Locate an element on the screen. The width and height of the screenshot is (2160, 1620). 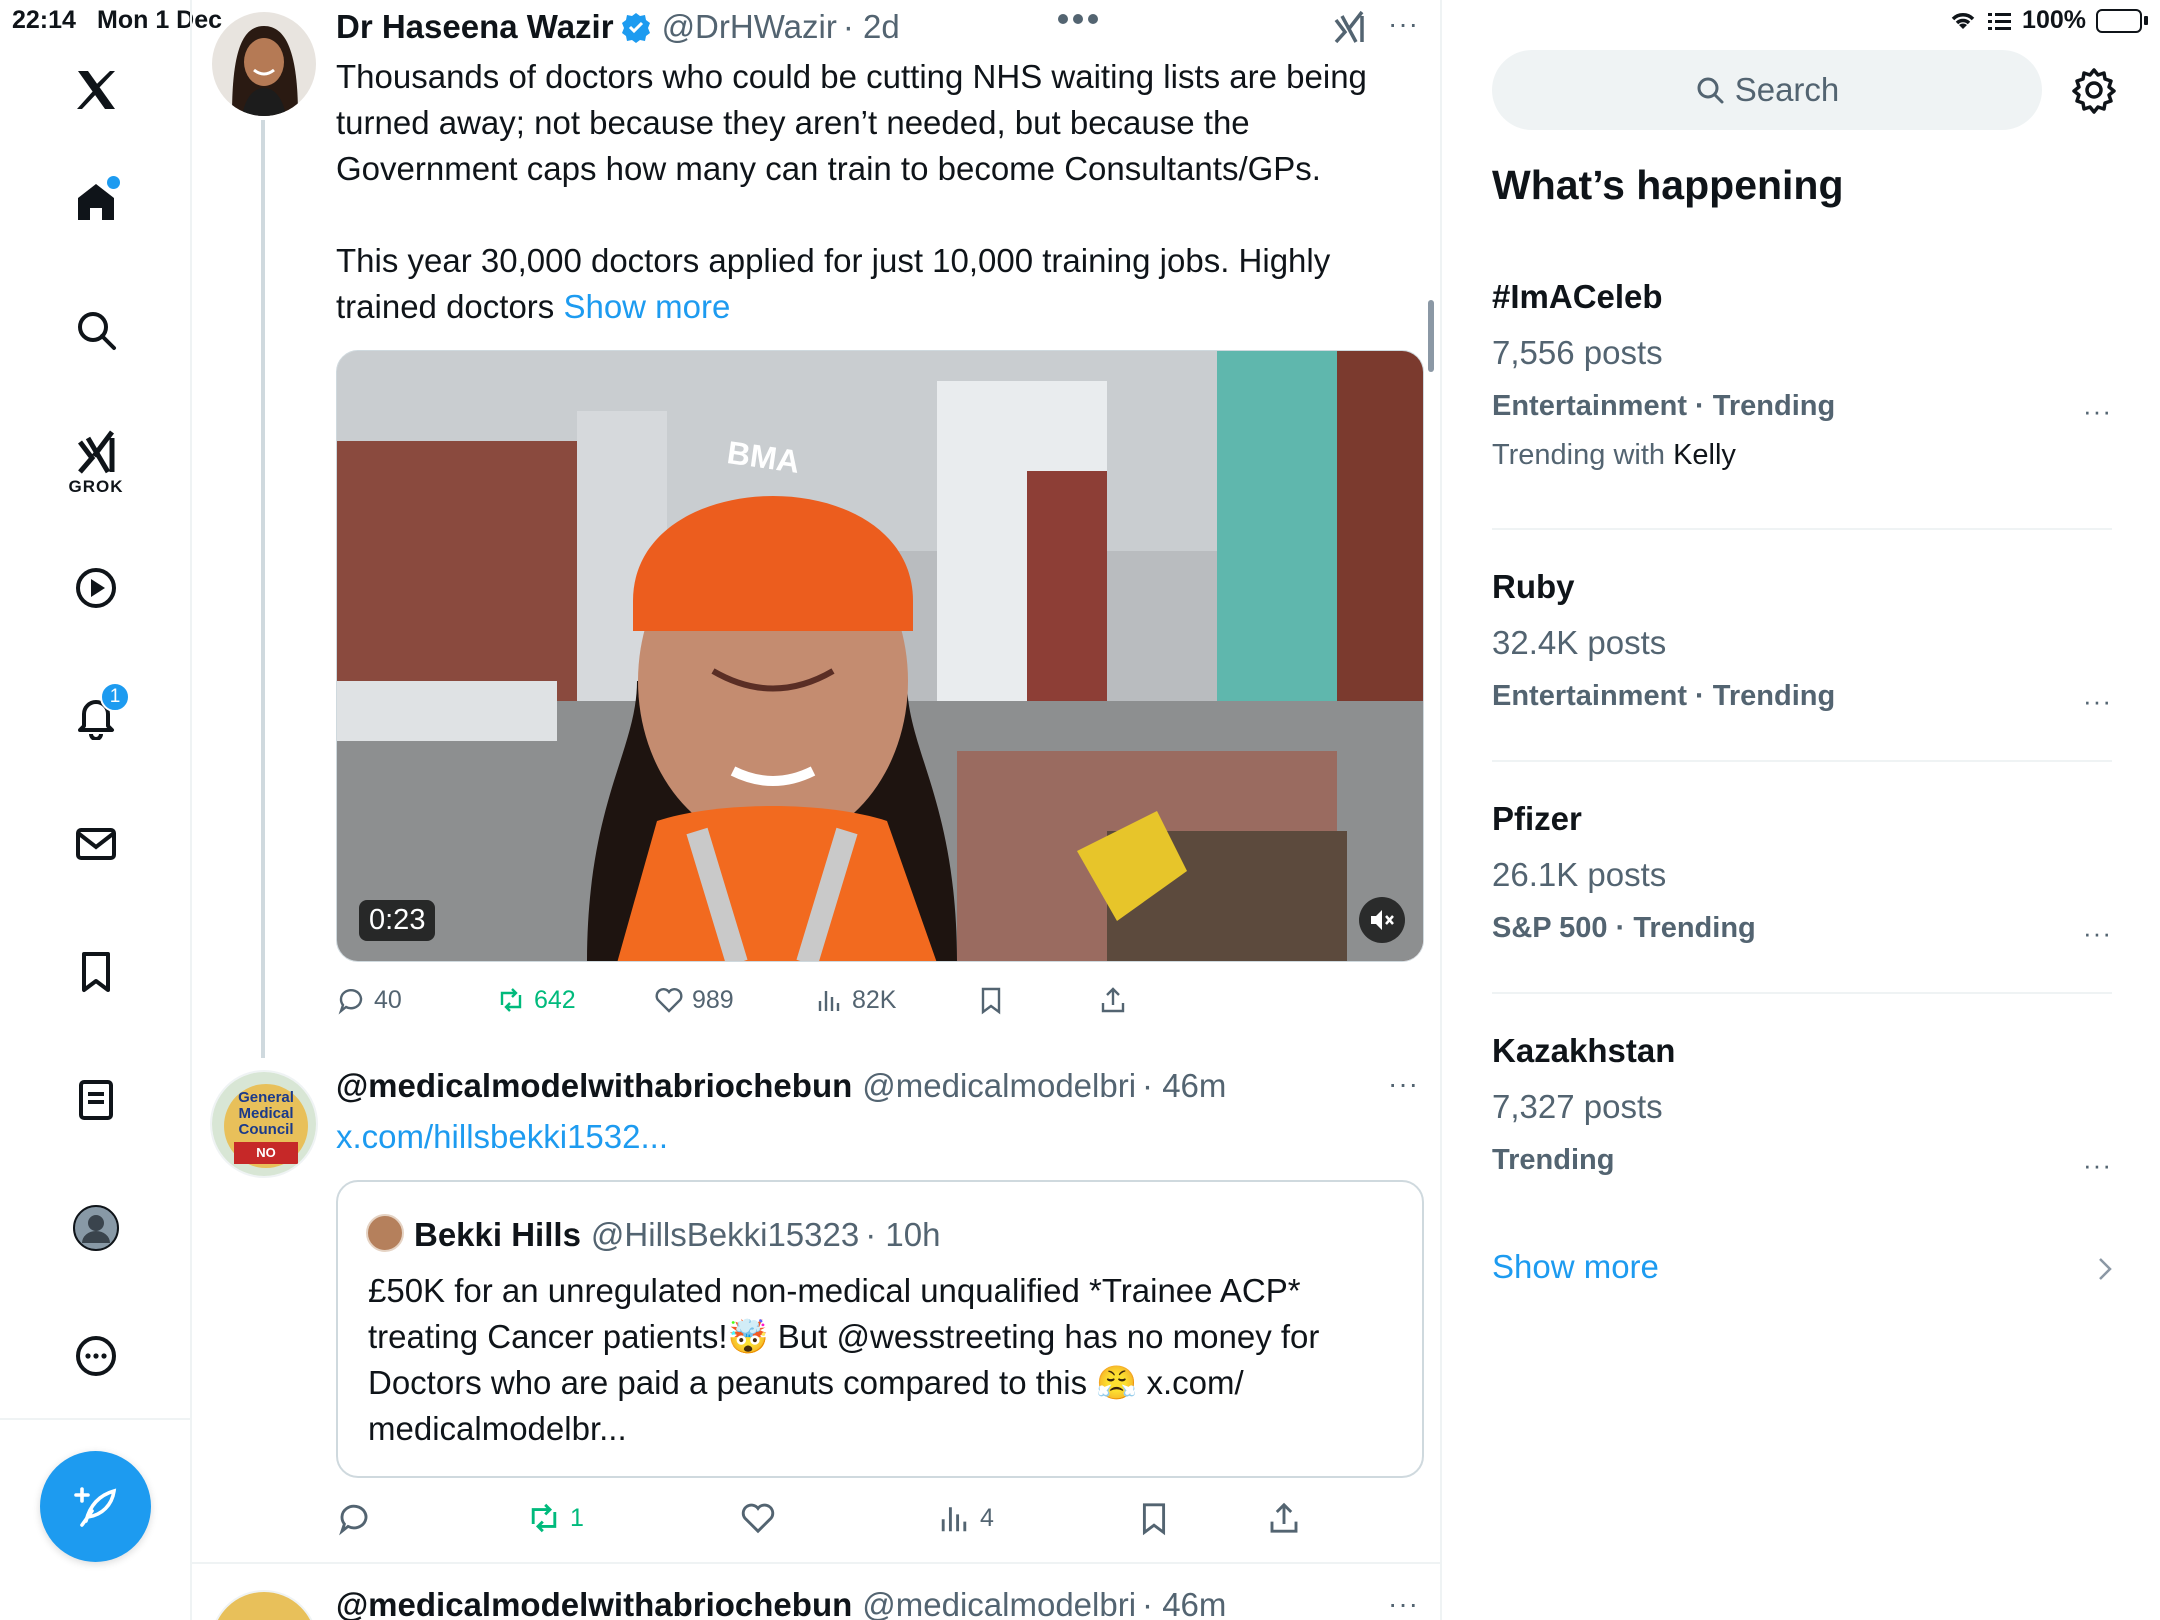
author-handle: @DrHWazir is located at coordinates (749, 27).